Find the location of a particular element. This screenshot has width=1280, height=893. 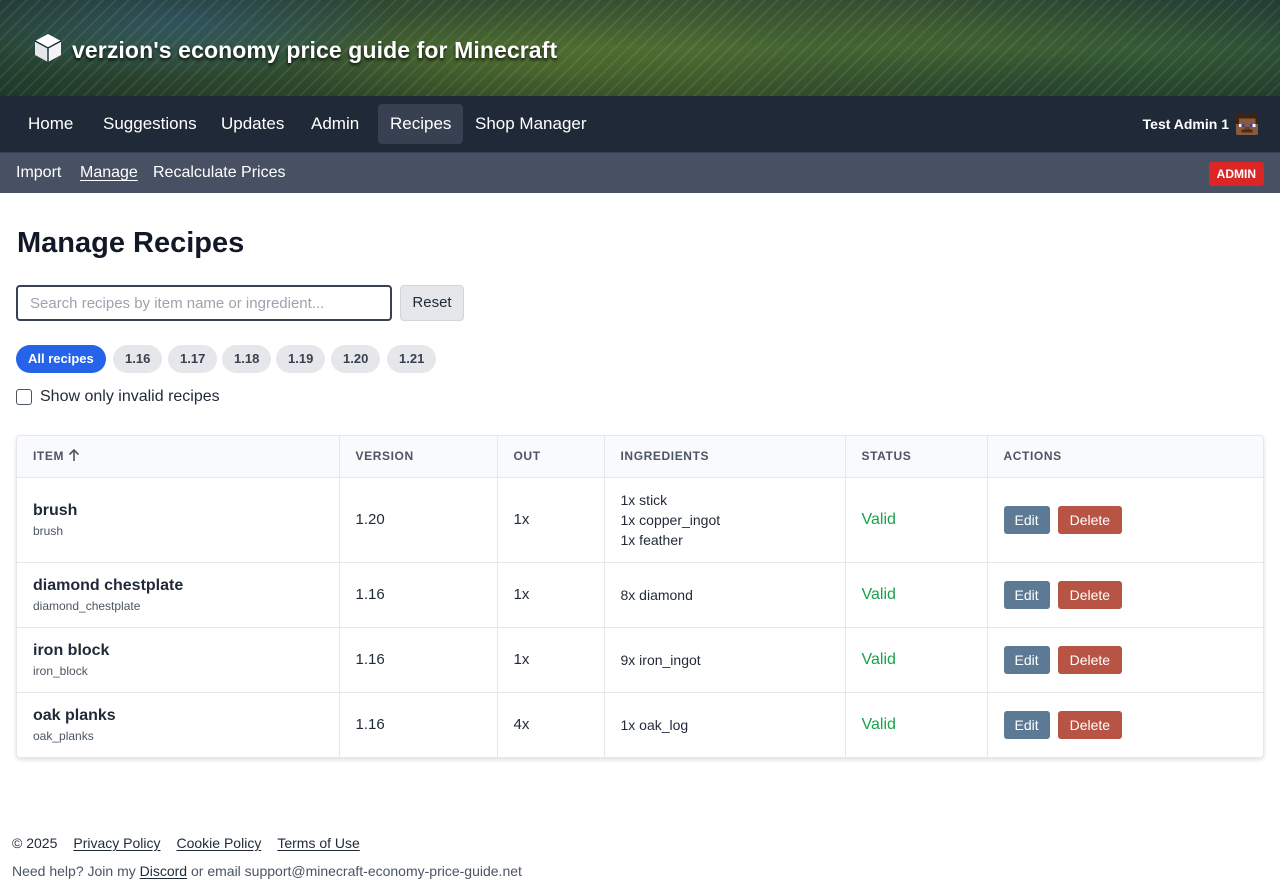

admin-subnav: Import Manage Recalculate Prices ADMIN is located at coordinates (640, 173).